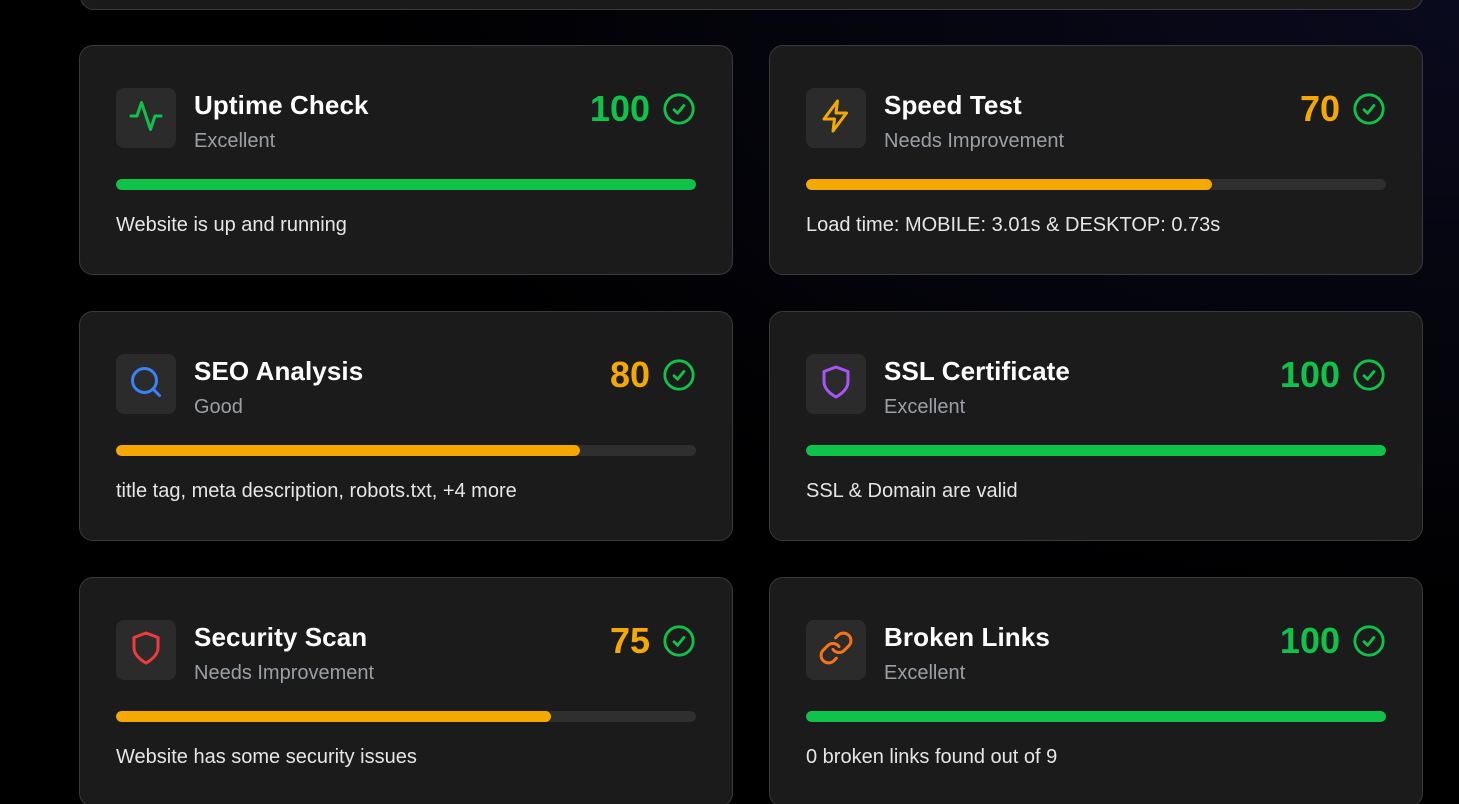  I want to click on activity-icon, so click(146, 118).